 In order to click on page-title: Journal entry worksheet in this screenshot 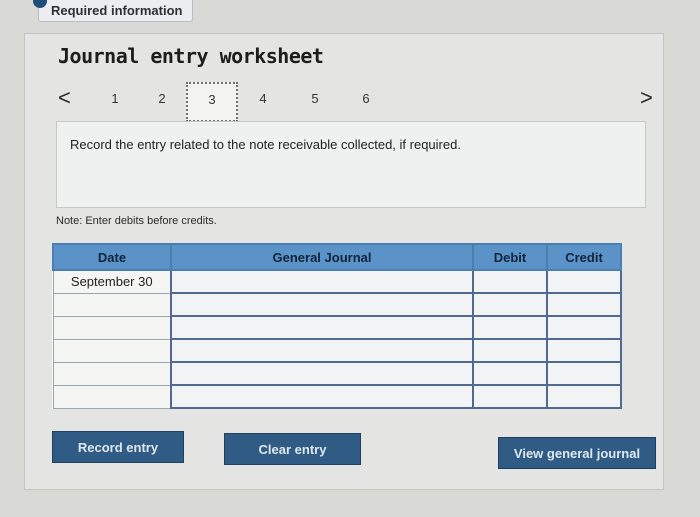, I will do `click(191, 56)`.